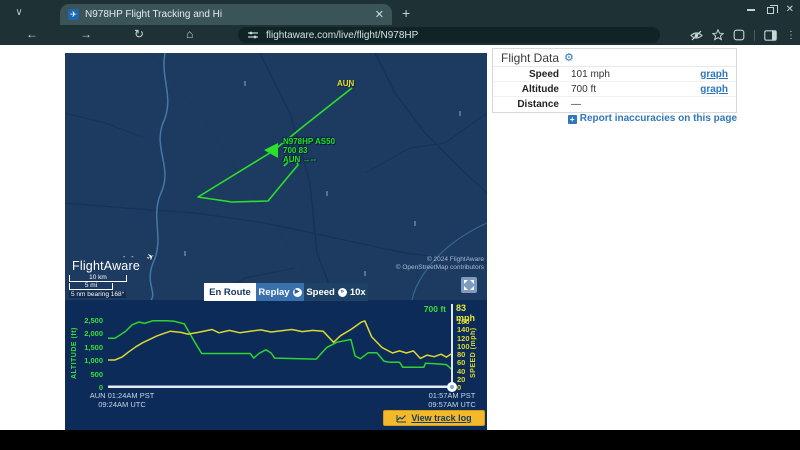  What do you see at coordinates (540, 89) in the screenshot?
I see `row-label: Altitude` at bounding box center [540, 89].